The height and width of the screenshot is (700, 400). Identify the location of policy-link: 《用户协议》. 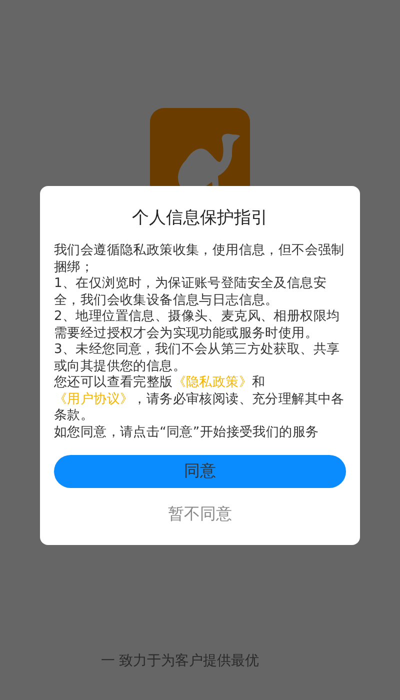
(94, 399).